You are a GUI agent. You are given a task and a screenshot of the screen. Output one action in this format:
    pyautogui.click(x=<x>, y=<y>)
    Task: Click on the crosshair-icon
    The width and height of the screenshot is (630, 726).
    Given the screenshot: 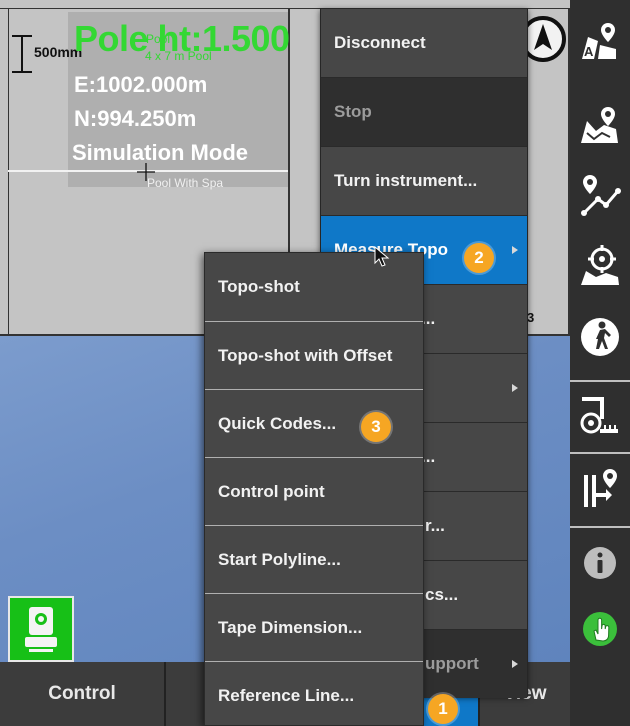 What is the action you would take?
    pyautogui.click(x=146, y=172)
    